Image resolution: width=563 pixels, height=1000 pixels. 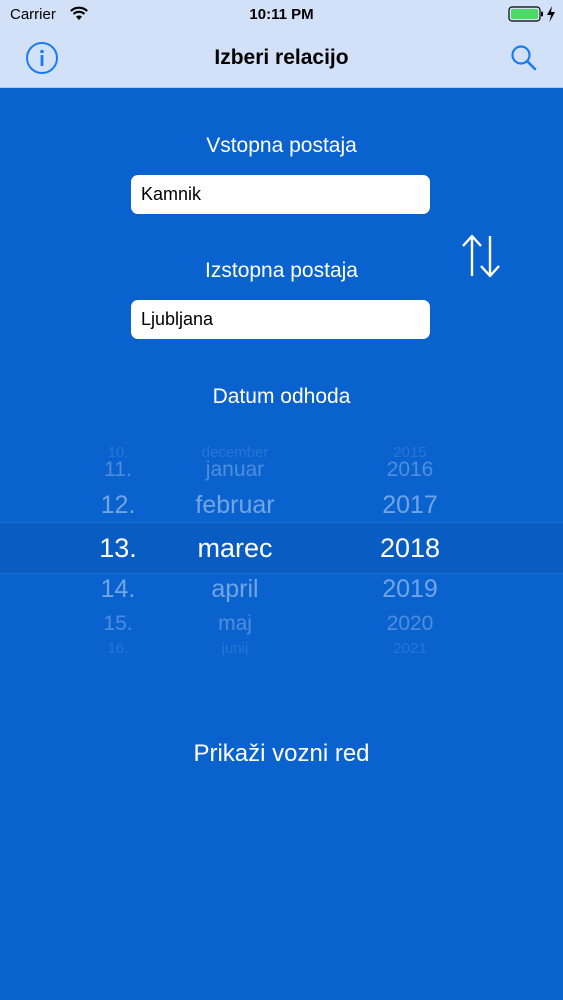 I want to click on departure-station-label: Vstopna postaja, so click(x=281, y=145).